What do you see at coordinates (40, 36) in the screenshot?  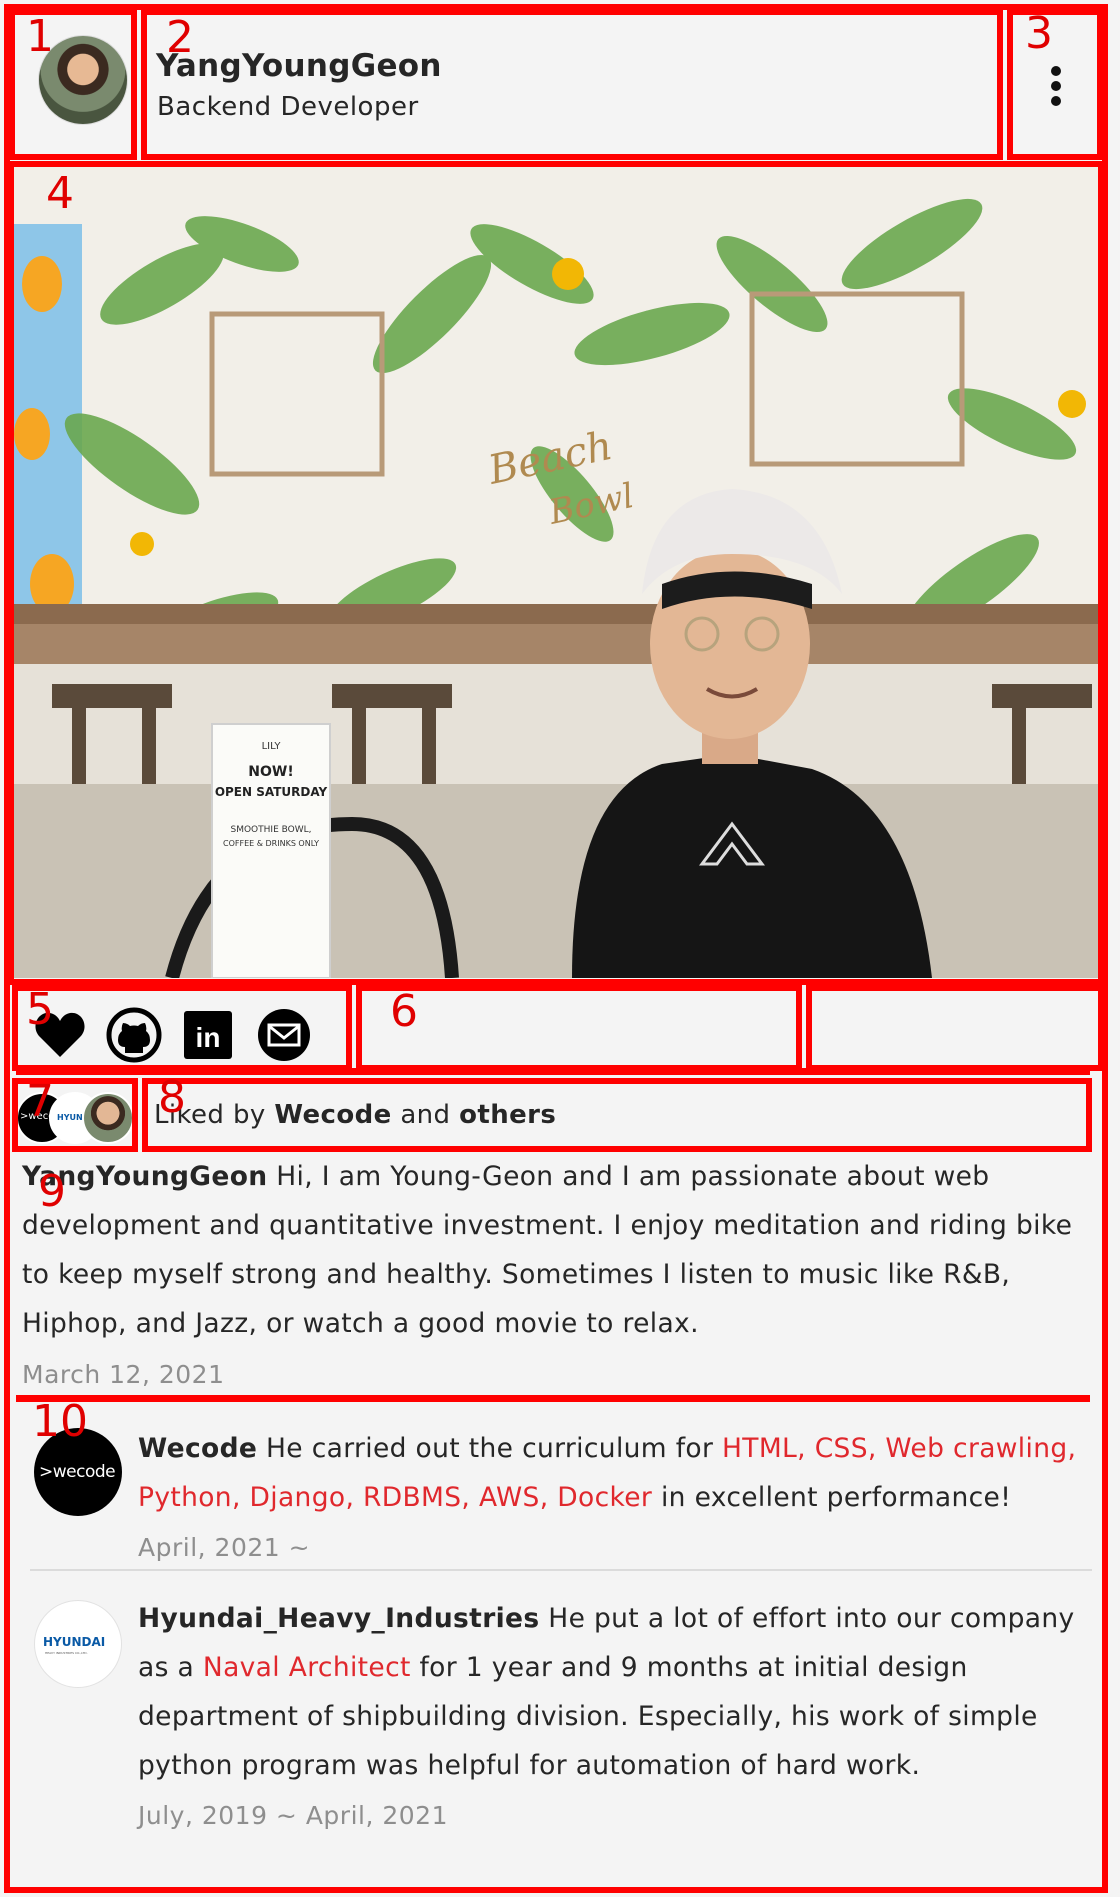 I see `annotation-label-1: 1` at bounding box center [40, 36].